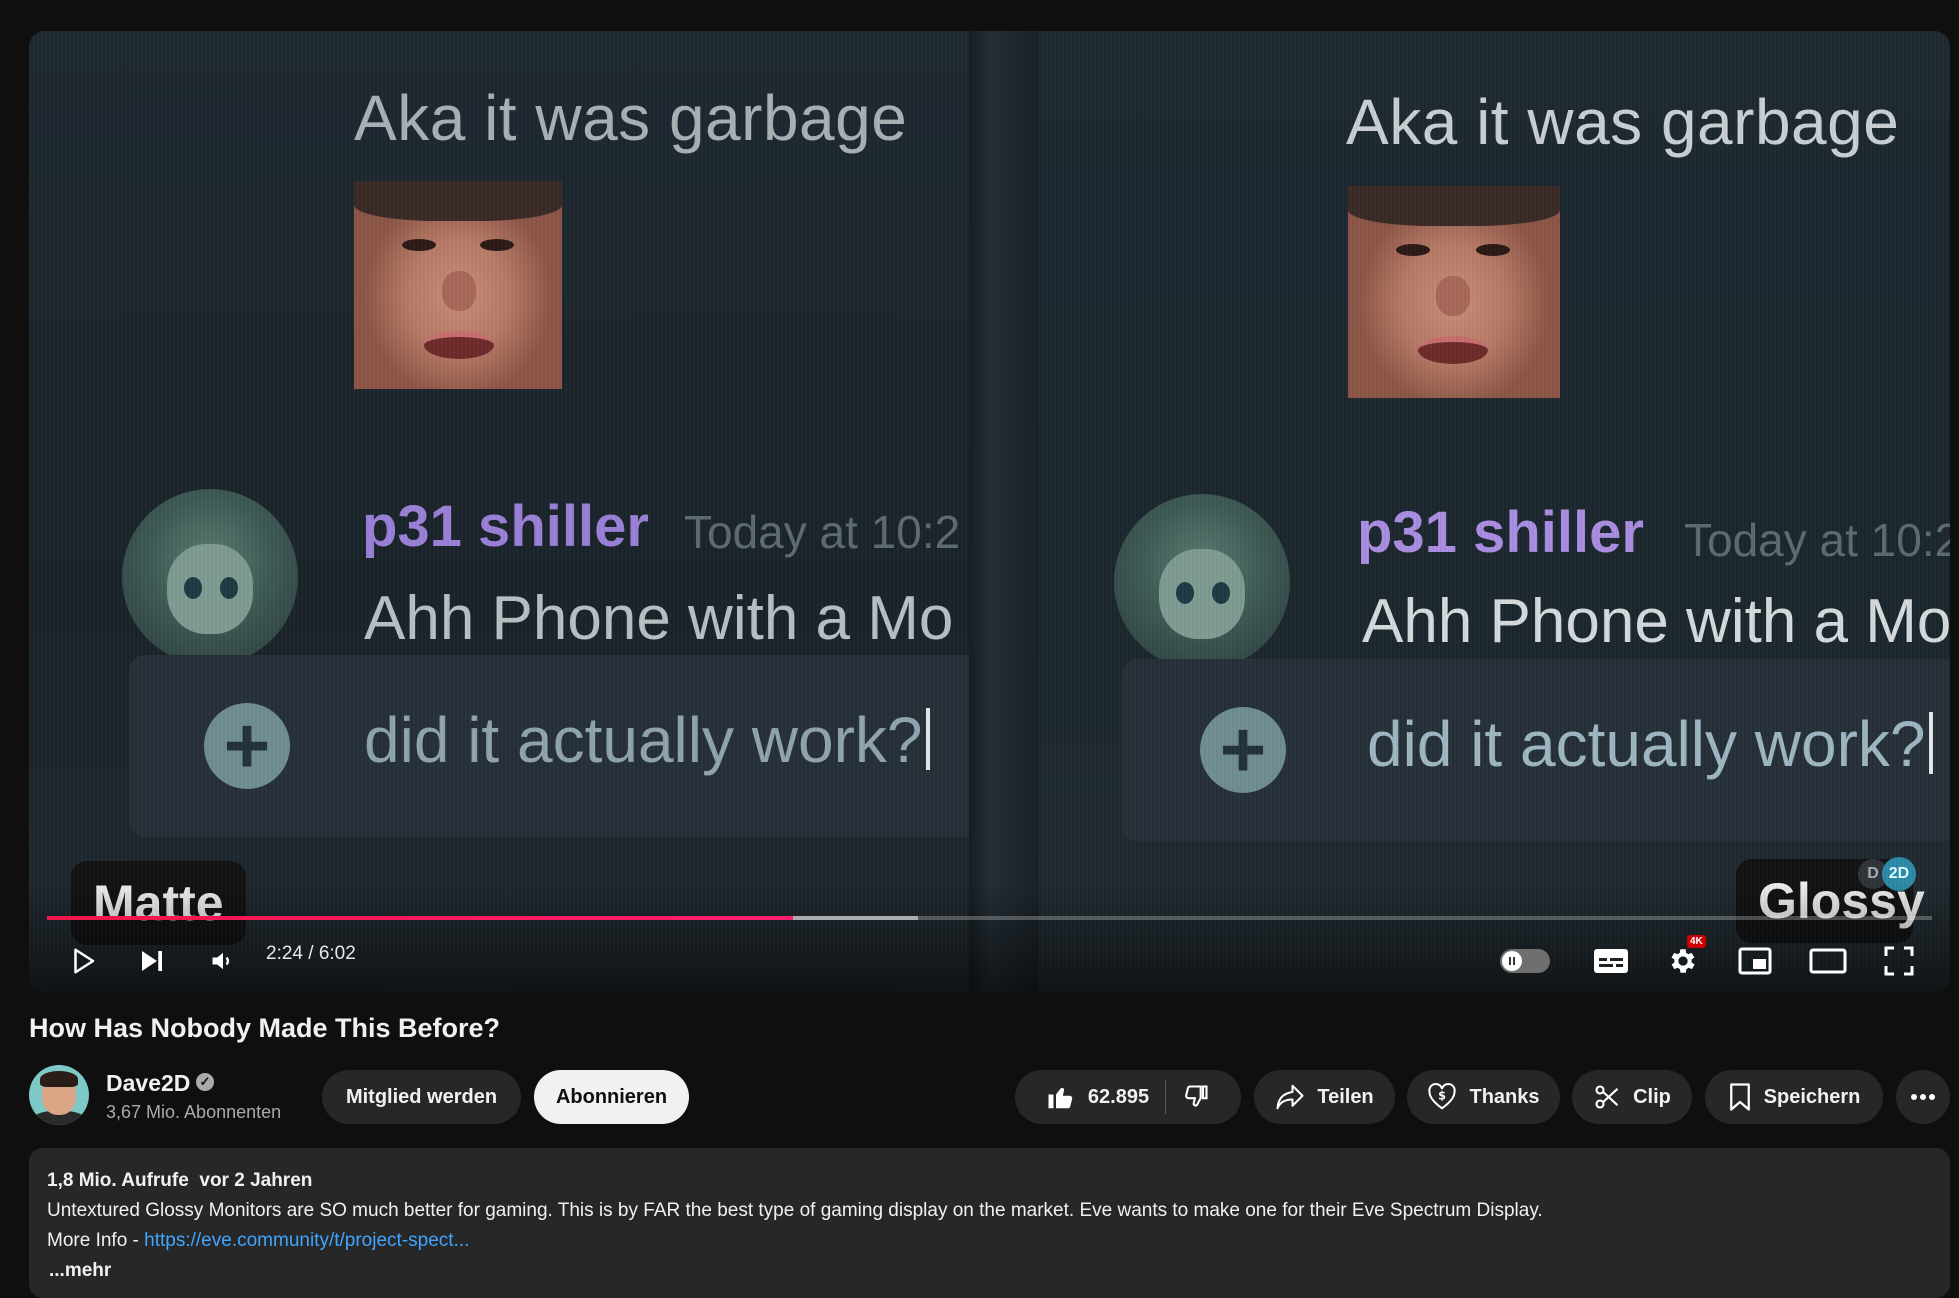 The height and width of the screenshot is (1298, 1959). I want to click on join-button: Mitglied werden, so click(421, 1097).